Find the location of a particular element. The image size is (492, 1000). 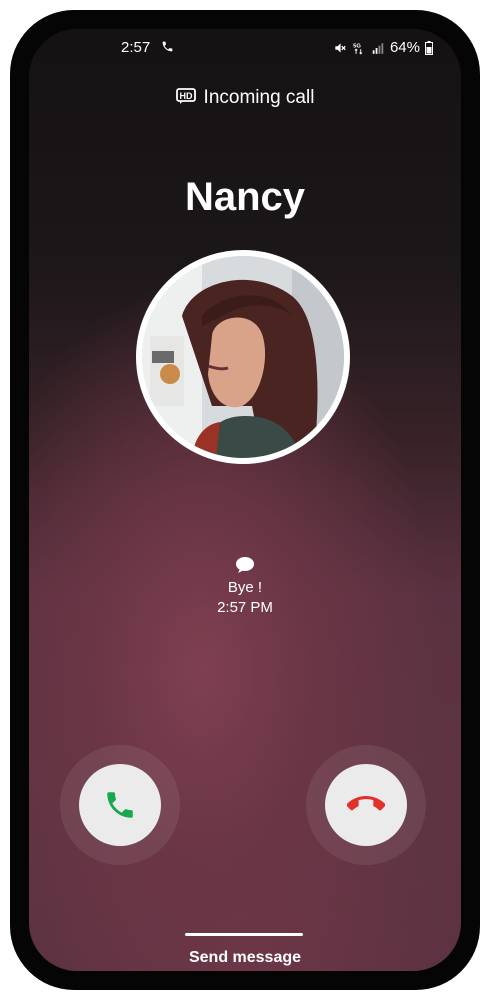

phone-decline-icon is located at coordinates (366, 803).